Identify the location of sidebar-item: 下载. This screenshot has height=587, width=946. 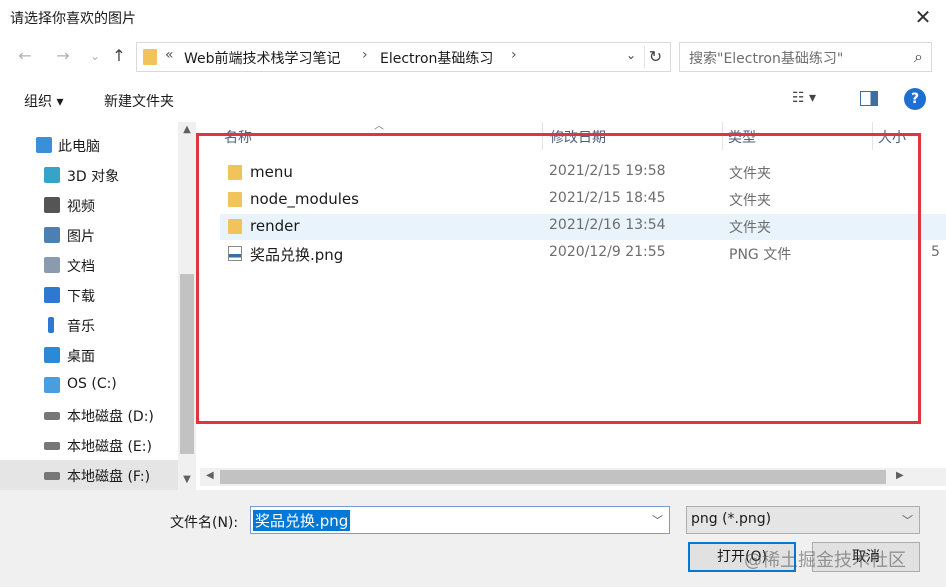
(89, 295).